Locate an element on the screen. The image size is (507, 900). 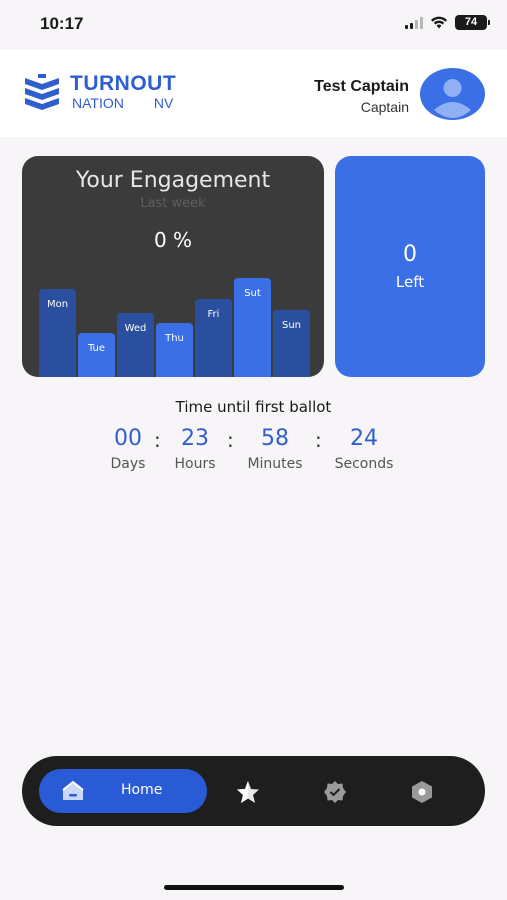
user-name: Test Captain is located at coordinates (361, 86).